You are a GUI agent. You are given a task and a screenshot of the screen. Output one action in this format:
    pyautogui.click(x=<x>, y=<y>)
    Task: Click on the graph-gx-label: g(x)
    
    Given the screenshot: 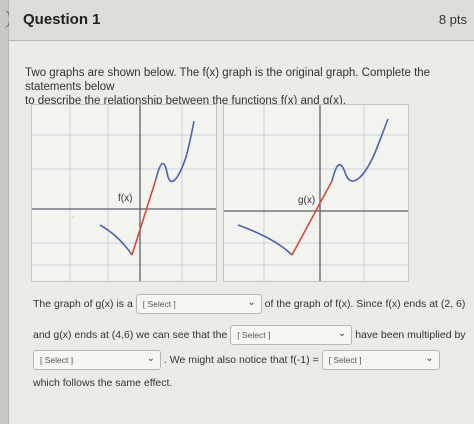 What is the action you would take?
    pyautogui.click(x=306, y=200)
    